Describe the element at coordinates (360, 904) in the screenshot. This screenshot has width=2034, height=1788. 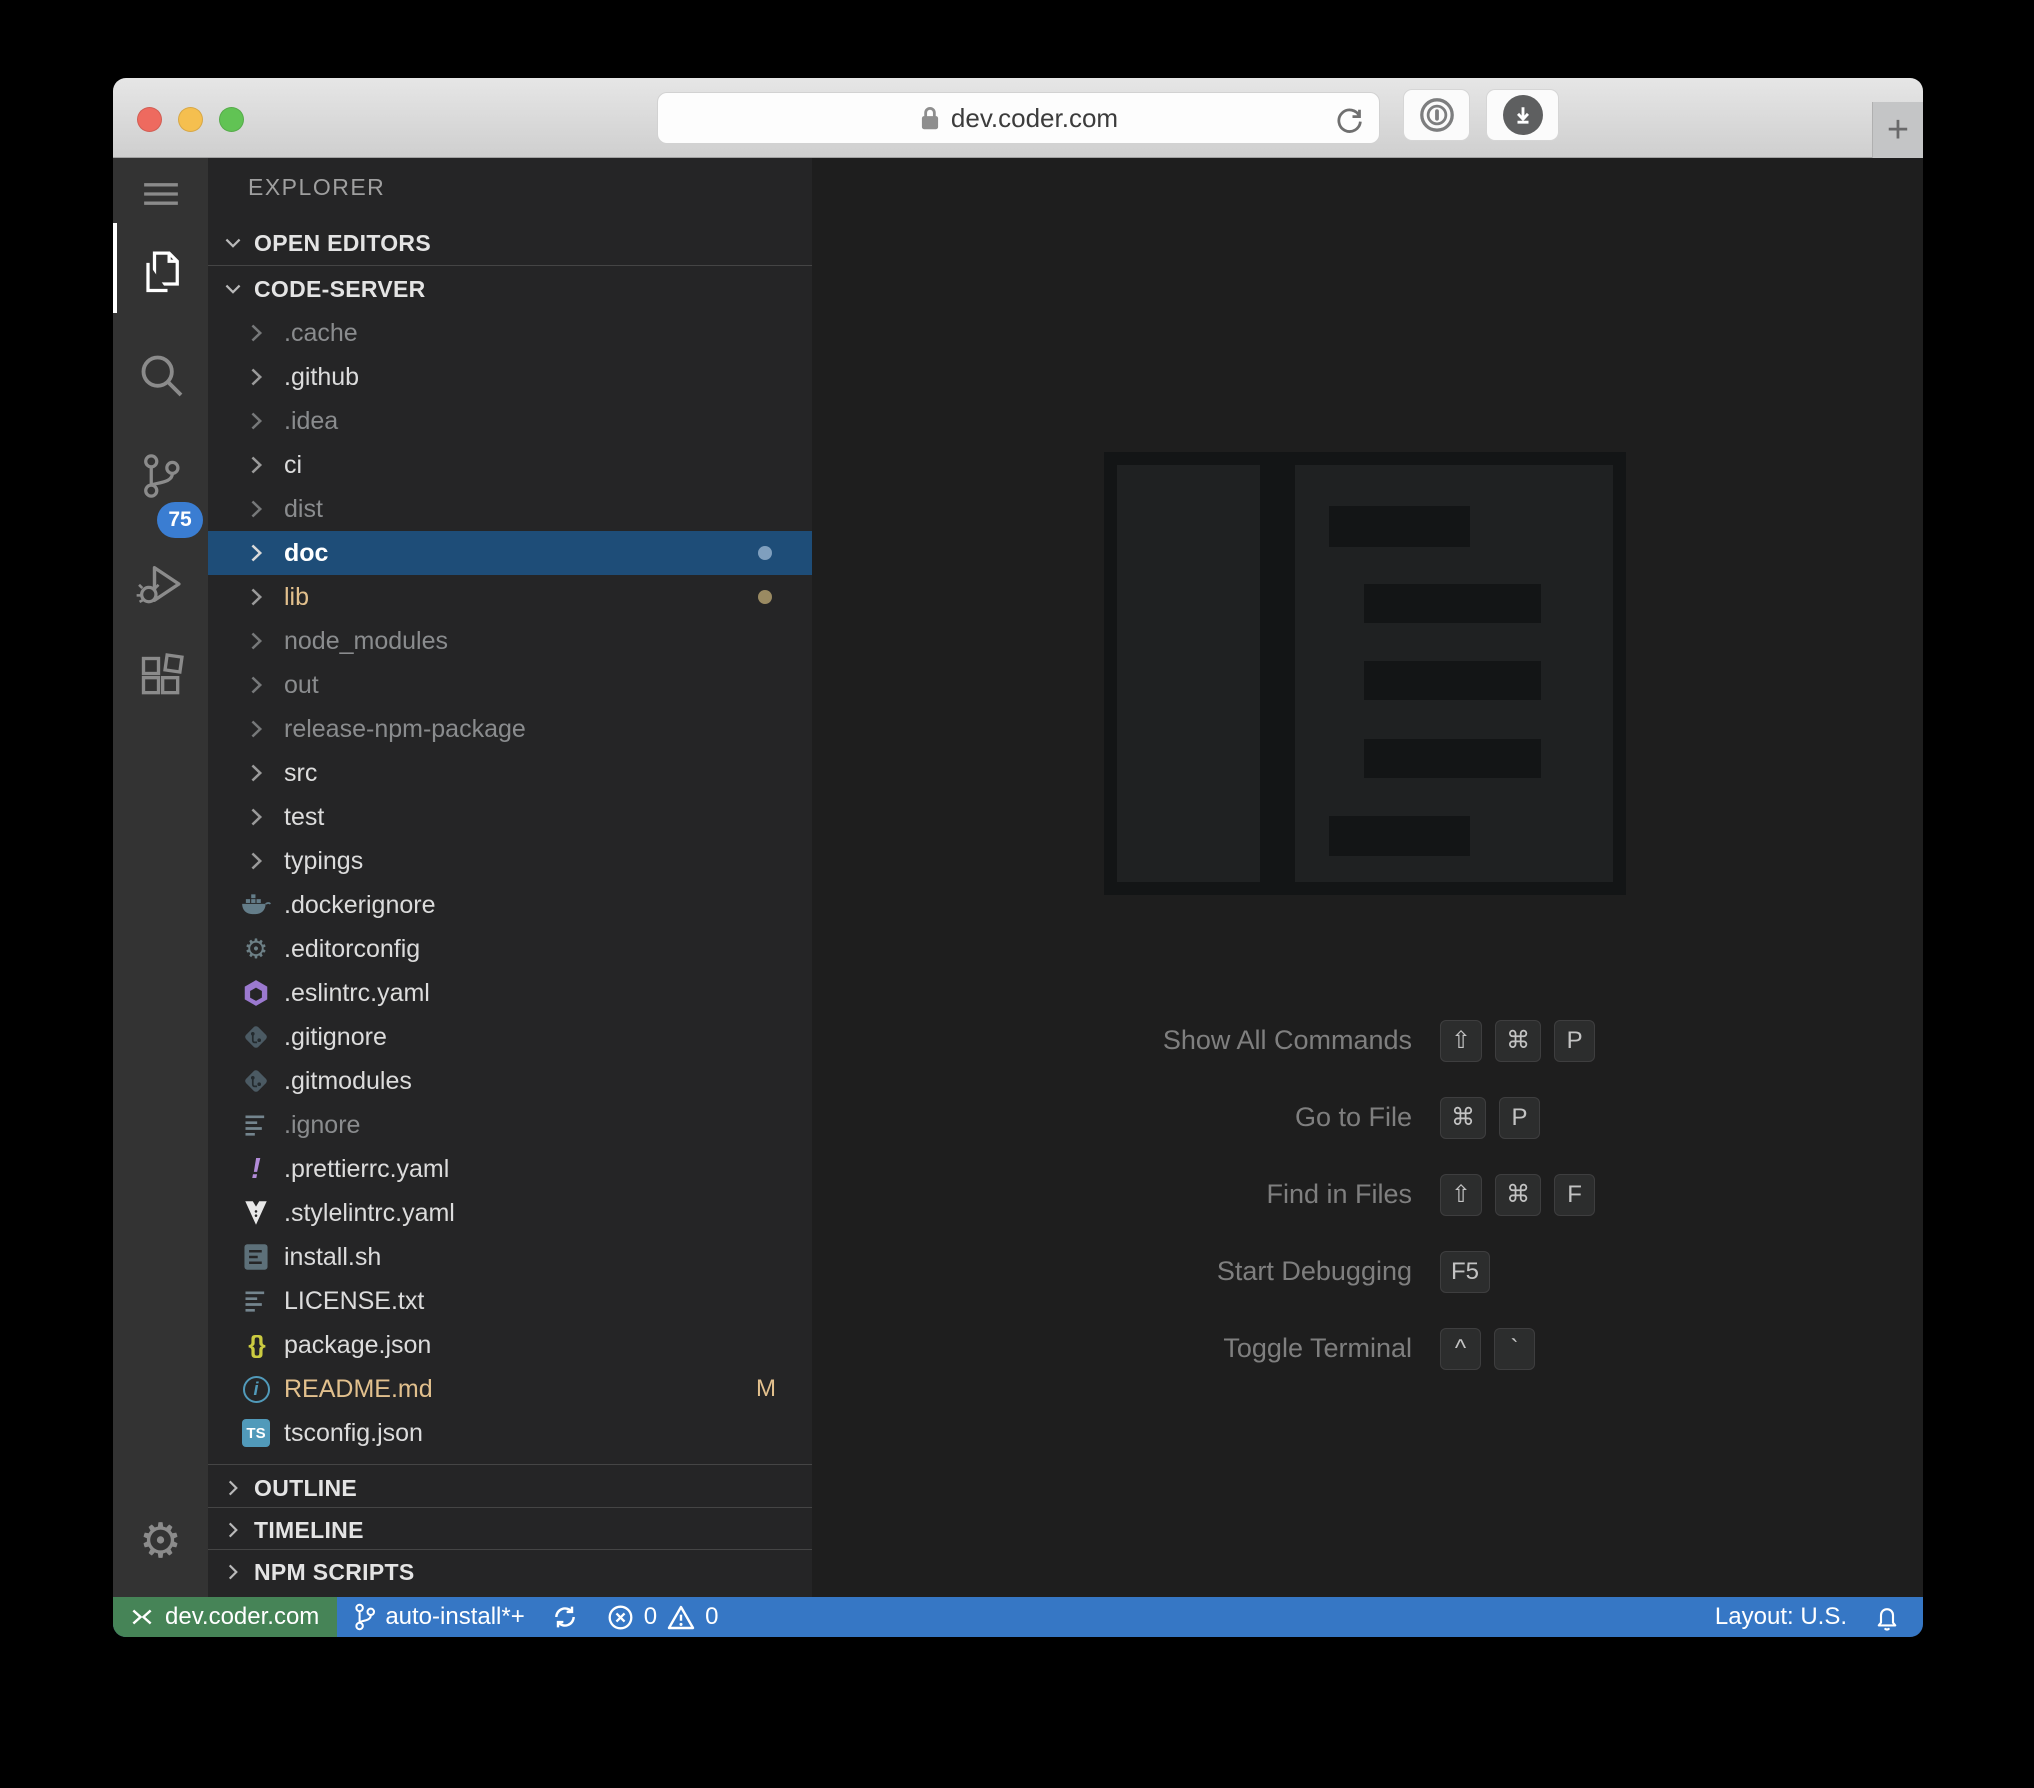
I see `tree-item-label: .dockerignore` at that location.